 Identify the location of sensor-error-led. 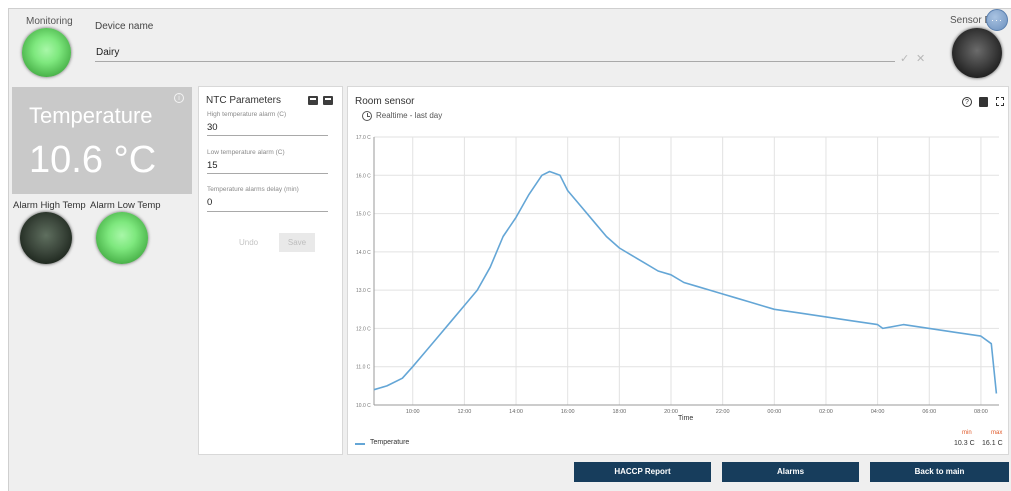
(977, 53).